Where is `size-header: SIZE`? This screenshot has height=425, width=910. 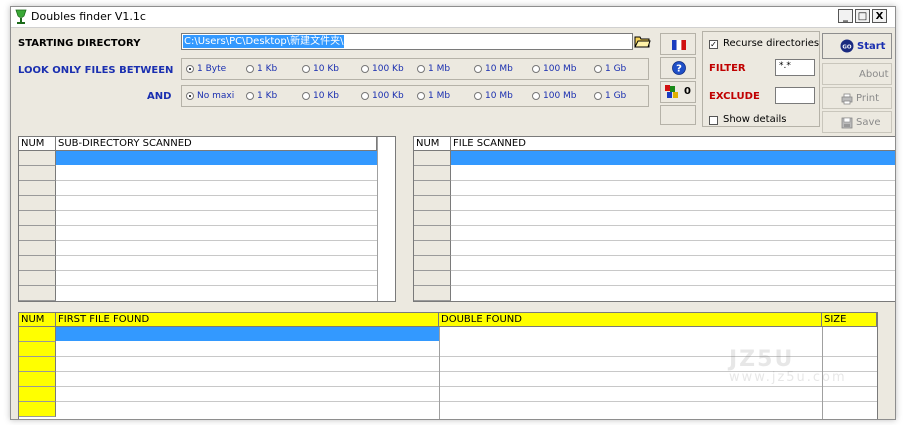
size-header: SIZE is located at coordinates (849, 320).